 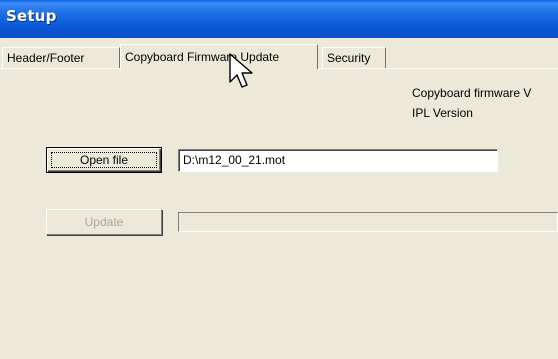 I want to click on window-title: Setup, so click(x=31, y=16).